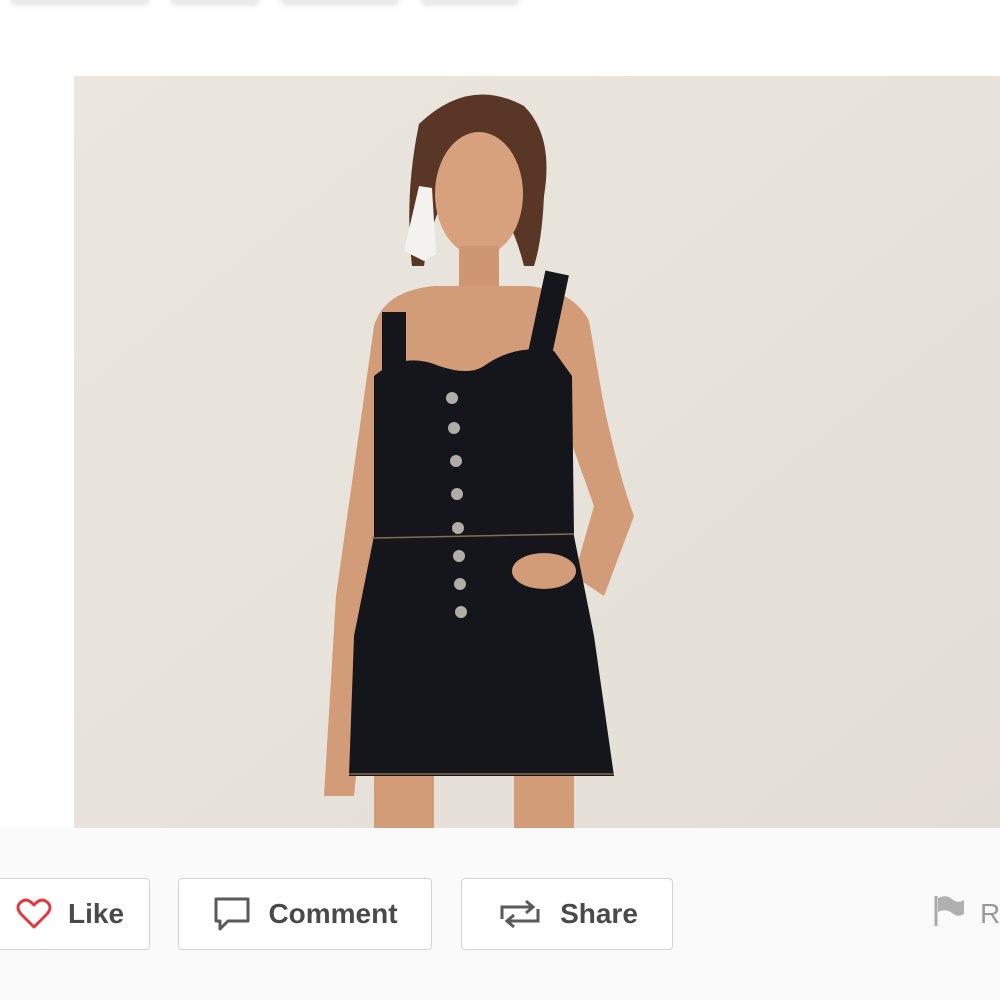 The height and width of the screenshot is (1000, 1000). I want to click on share-button: Share, so click(567, 914).